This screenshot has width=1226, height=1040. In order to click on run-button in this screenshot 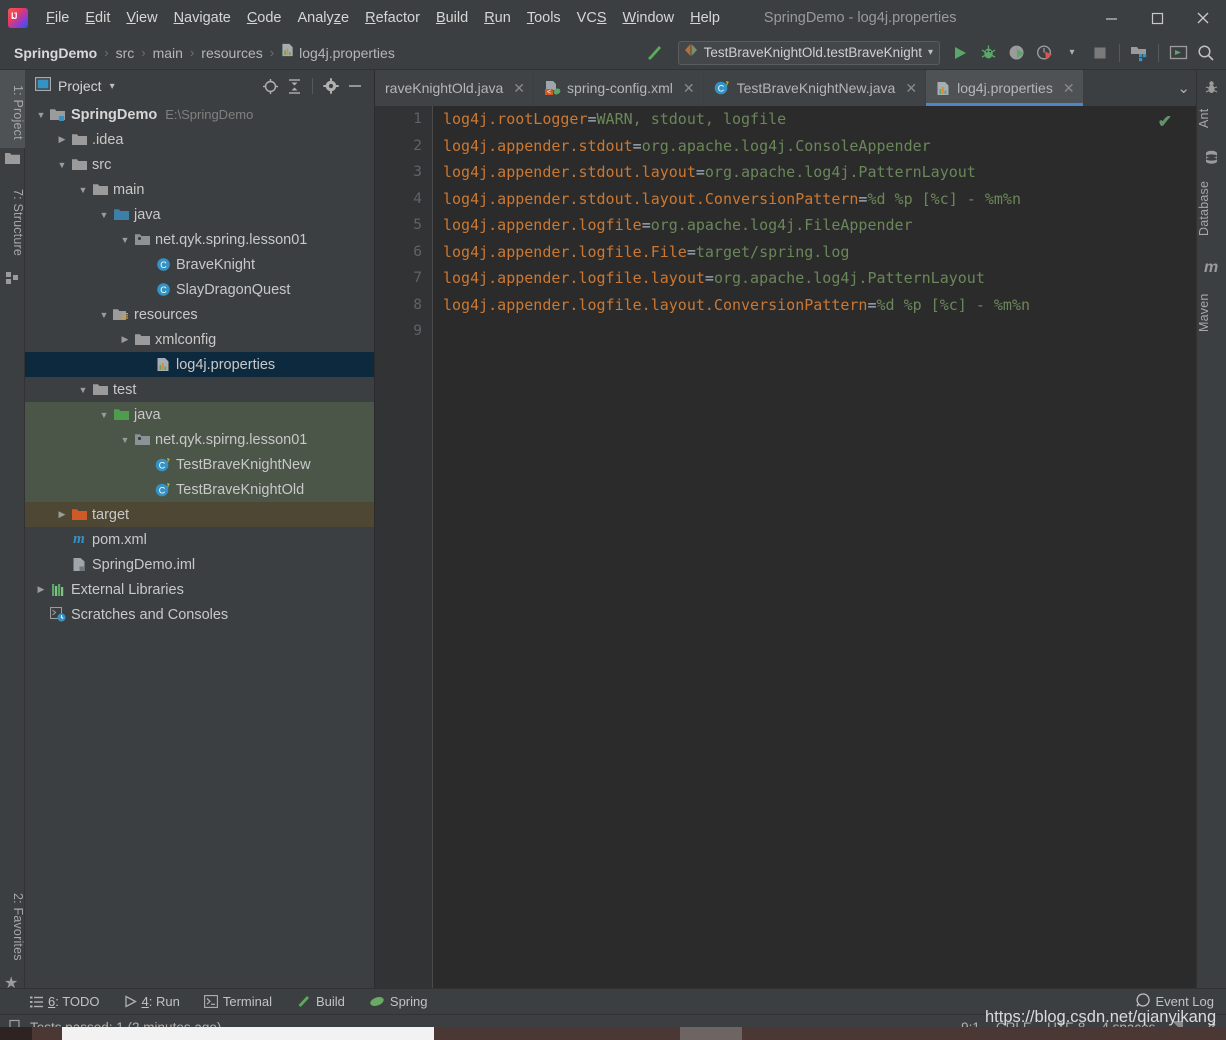, I will do `click(960, 53)`.